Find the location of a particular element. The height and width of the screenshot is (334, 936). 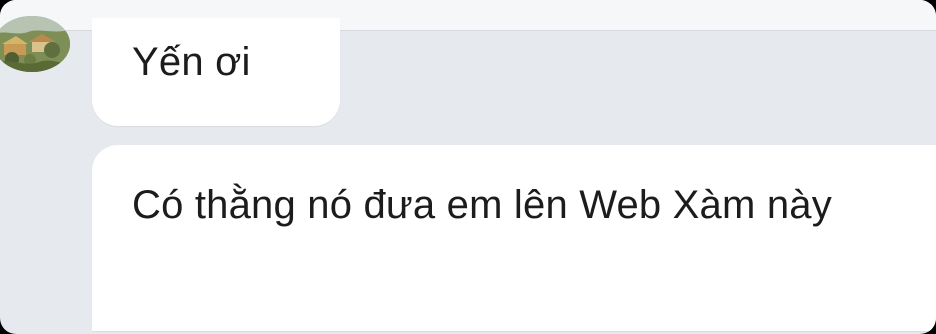

message-bubble-1: Yến ơi is located at coordinates (216, 72).